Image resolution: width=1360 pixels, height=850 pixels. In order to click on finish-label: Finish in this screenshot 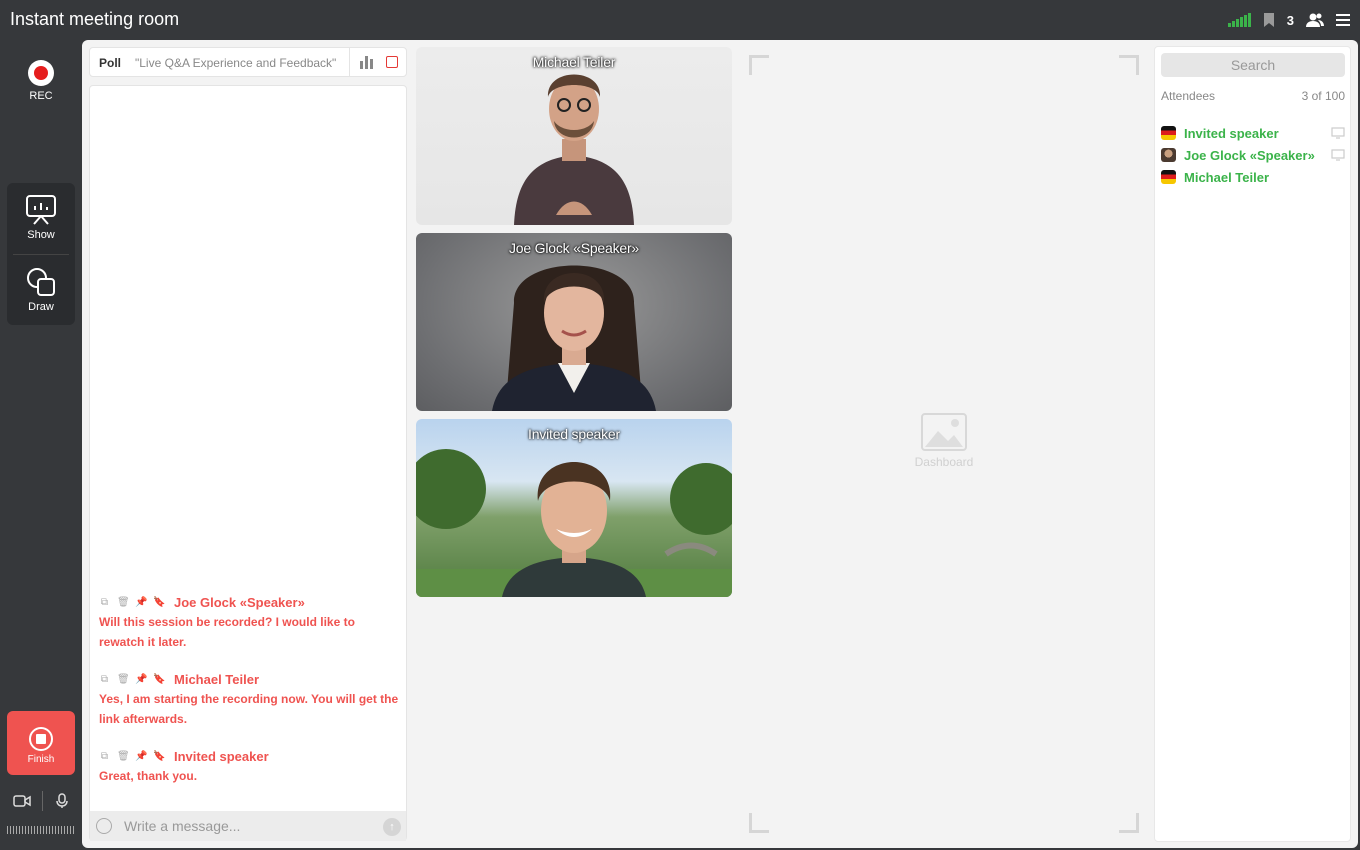, I will do `click(41, 759)`.